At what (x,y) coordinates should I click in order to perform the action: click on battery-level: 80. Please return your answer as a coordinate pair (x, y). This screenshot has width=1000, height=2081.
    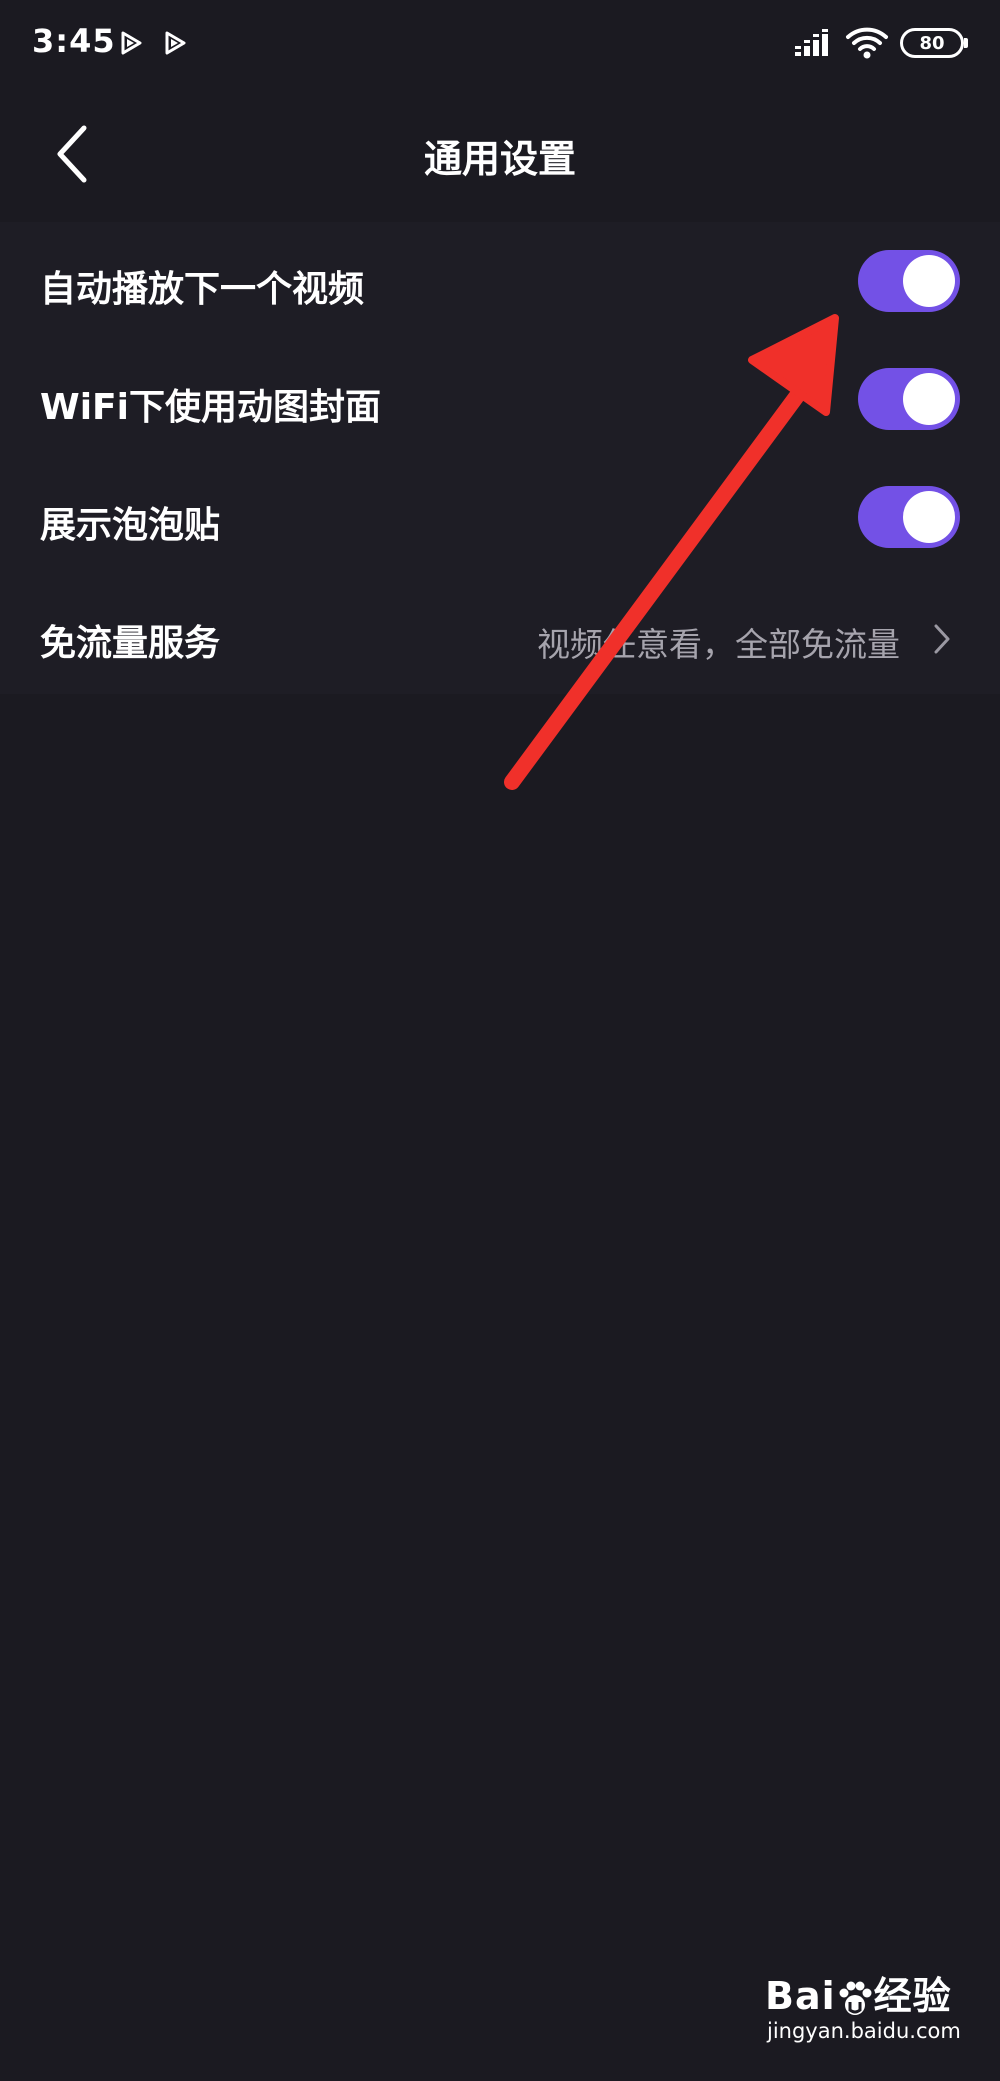
    Looking at the image, I should click on (932, 43).